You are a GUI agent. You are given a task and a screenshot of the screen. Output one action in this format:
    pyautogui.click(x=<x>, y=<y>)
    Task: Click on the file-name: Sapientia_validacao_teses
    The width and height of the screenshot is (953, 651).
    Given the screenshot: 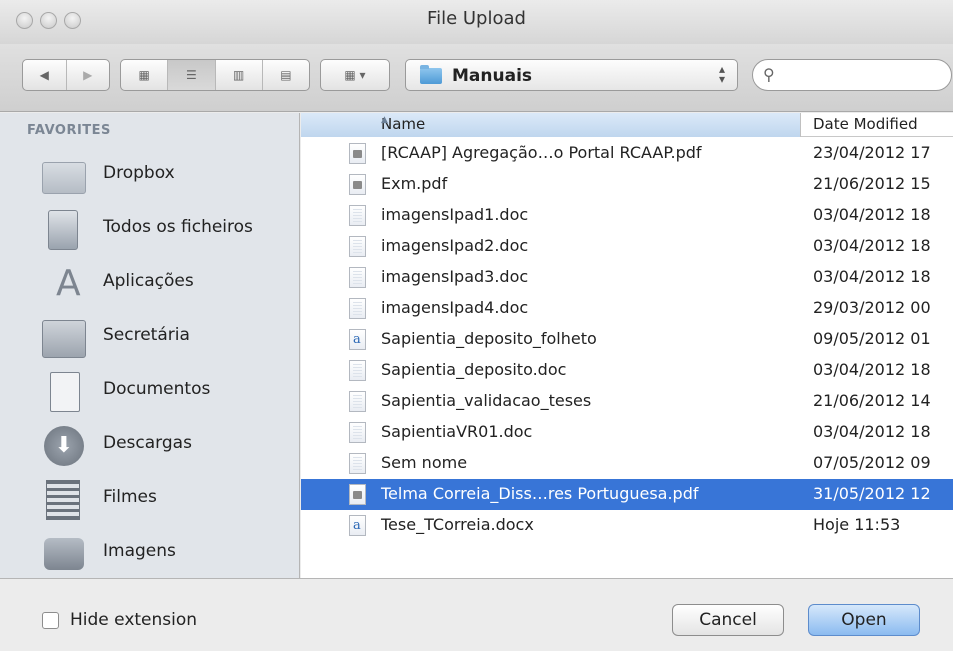 What is the action you would take?
    pyautogui.click(x=486, y=400)
    